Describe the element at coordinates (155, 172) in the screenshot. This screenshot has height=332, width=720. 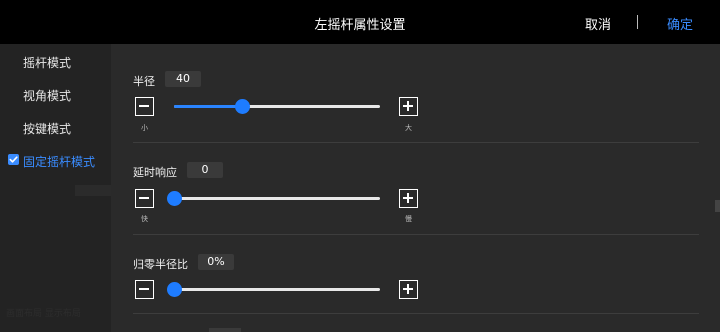
I see `delay-label: 延时响应` at that location.